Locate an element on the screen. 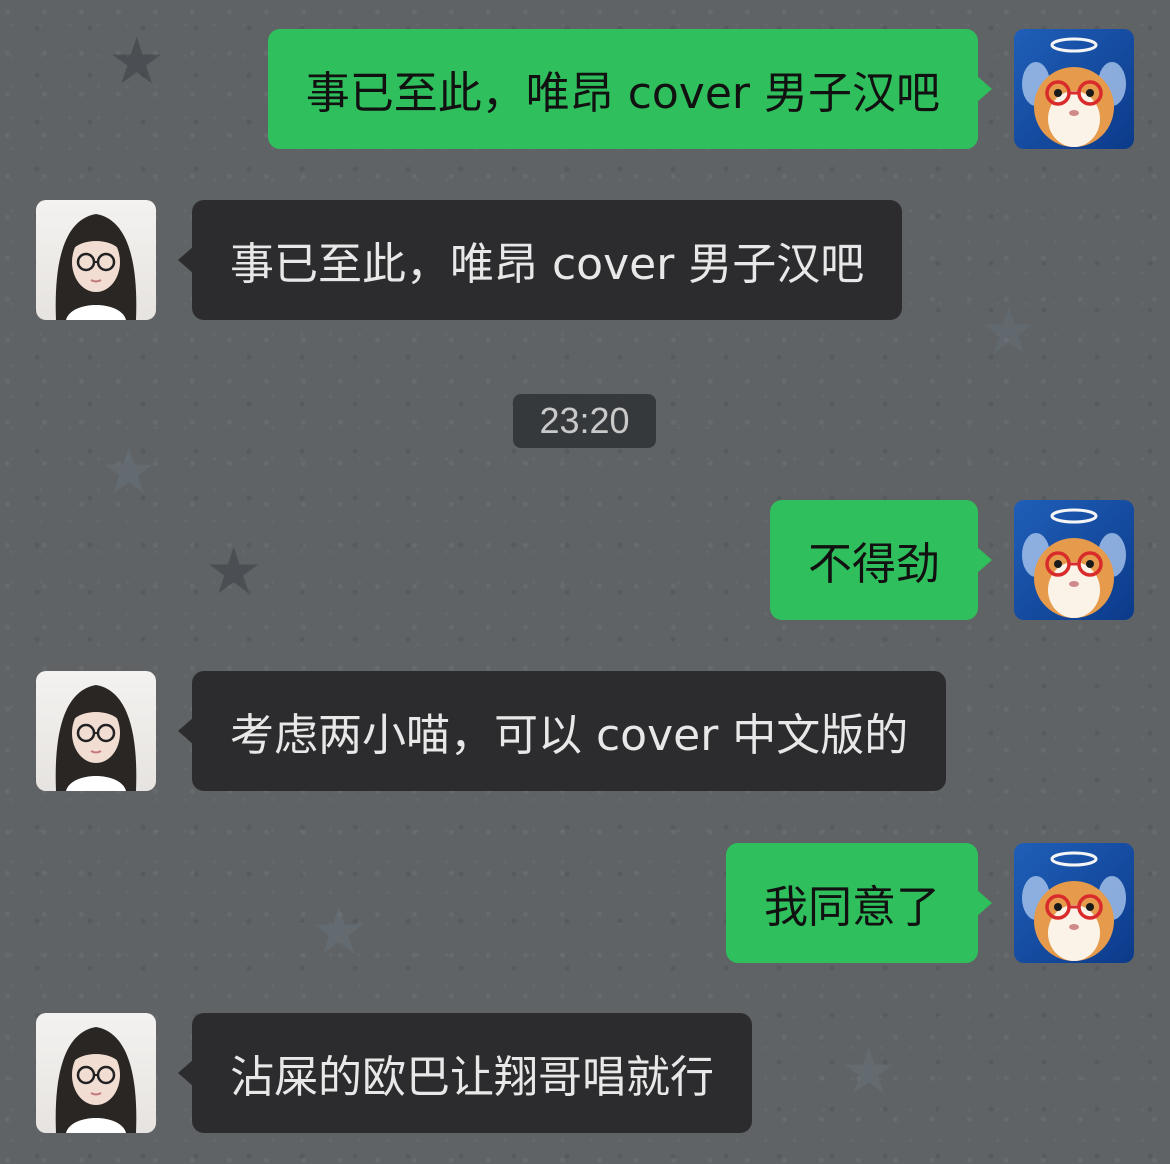 Image resolution: width=1170 pixels, height=1164 pixels. message-bubble-other: 事已至此，唯昂 cover 男子汉吧 is located at coordinates (540, 260).